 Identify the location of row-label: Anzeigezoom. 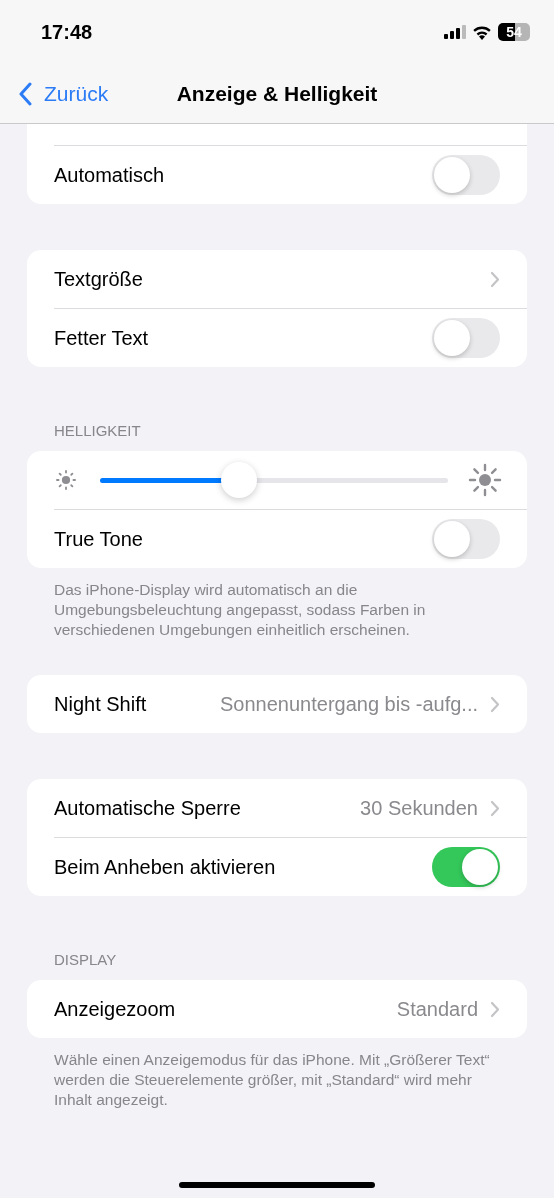
(115, 1009).